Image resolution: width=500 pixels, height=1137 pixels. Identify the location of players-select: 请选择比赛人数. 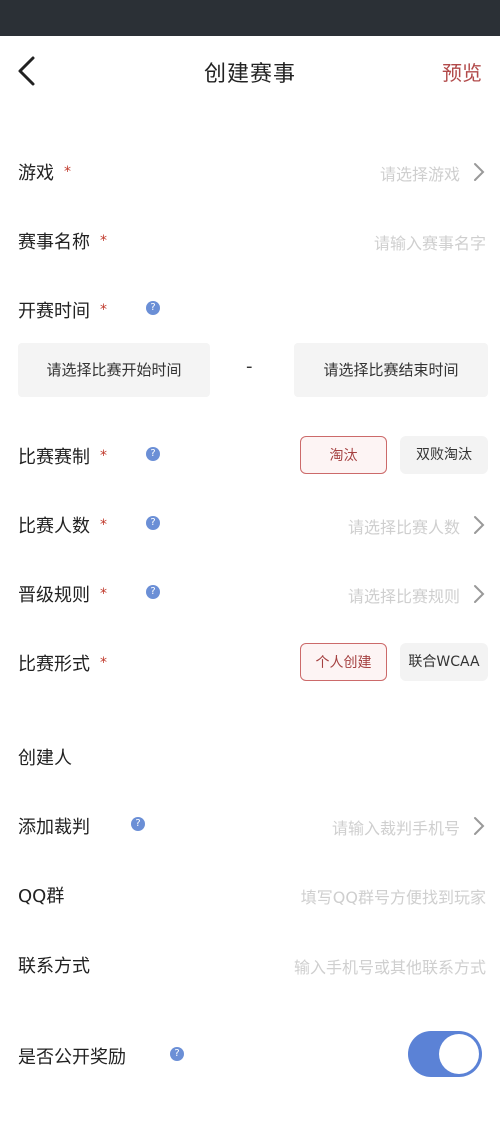
(404, 526).